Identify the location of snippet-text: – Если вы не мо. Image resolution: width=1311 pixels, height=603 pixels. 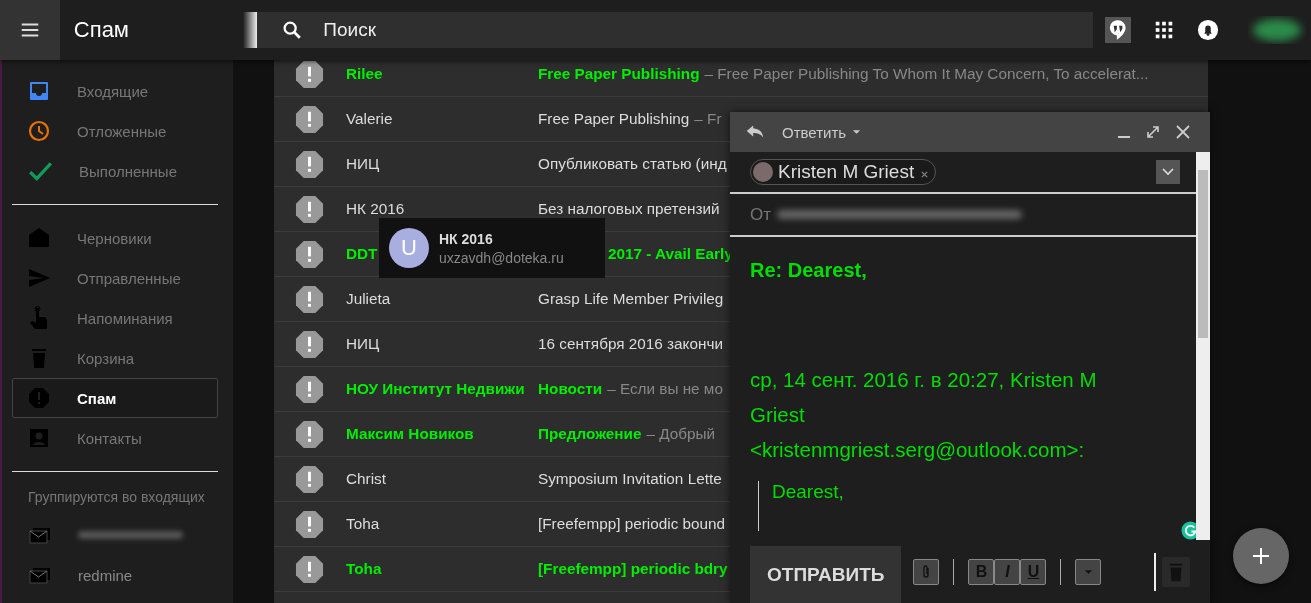
(665, 389).